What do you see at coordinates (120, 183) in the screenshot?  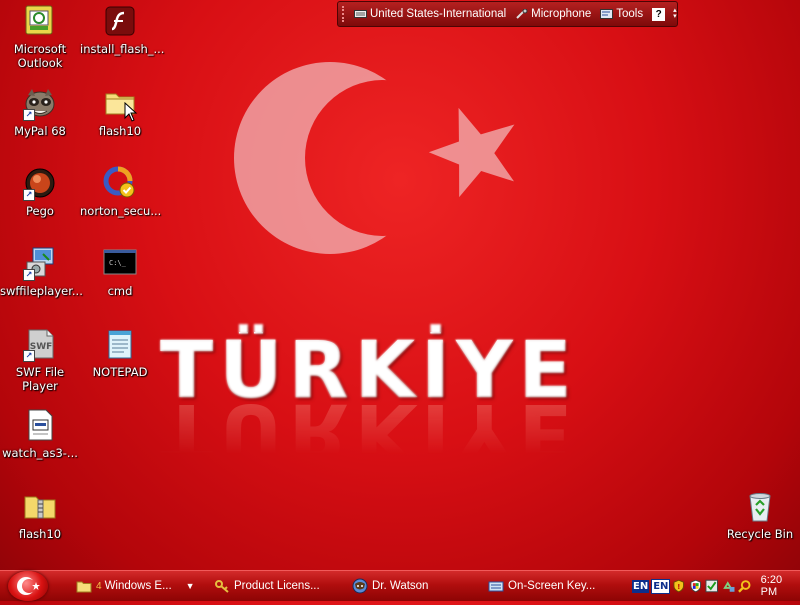 I see `norton-icon` at bounding box center [120, 183].